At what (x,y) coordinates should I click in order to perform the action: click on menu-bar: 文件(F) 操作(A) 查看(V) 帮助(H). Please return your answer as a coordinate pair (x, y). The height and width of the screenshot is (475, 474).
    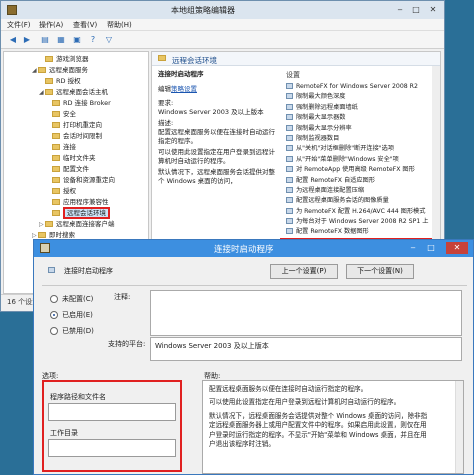
    Looking at the image, I should click on (222, 25).